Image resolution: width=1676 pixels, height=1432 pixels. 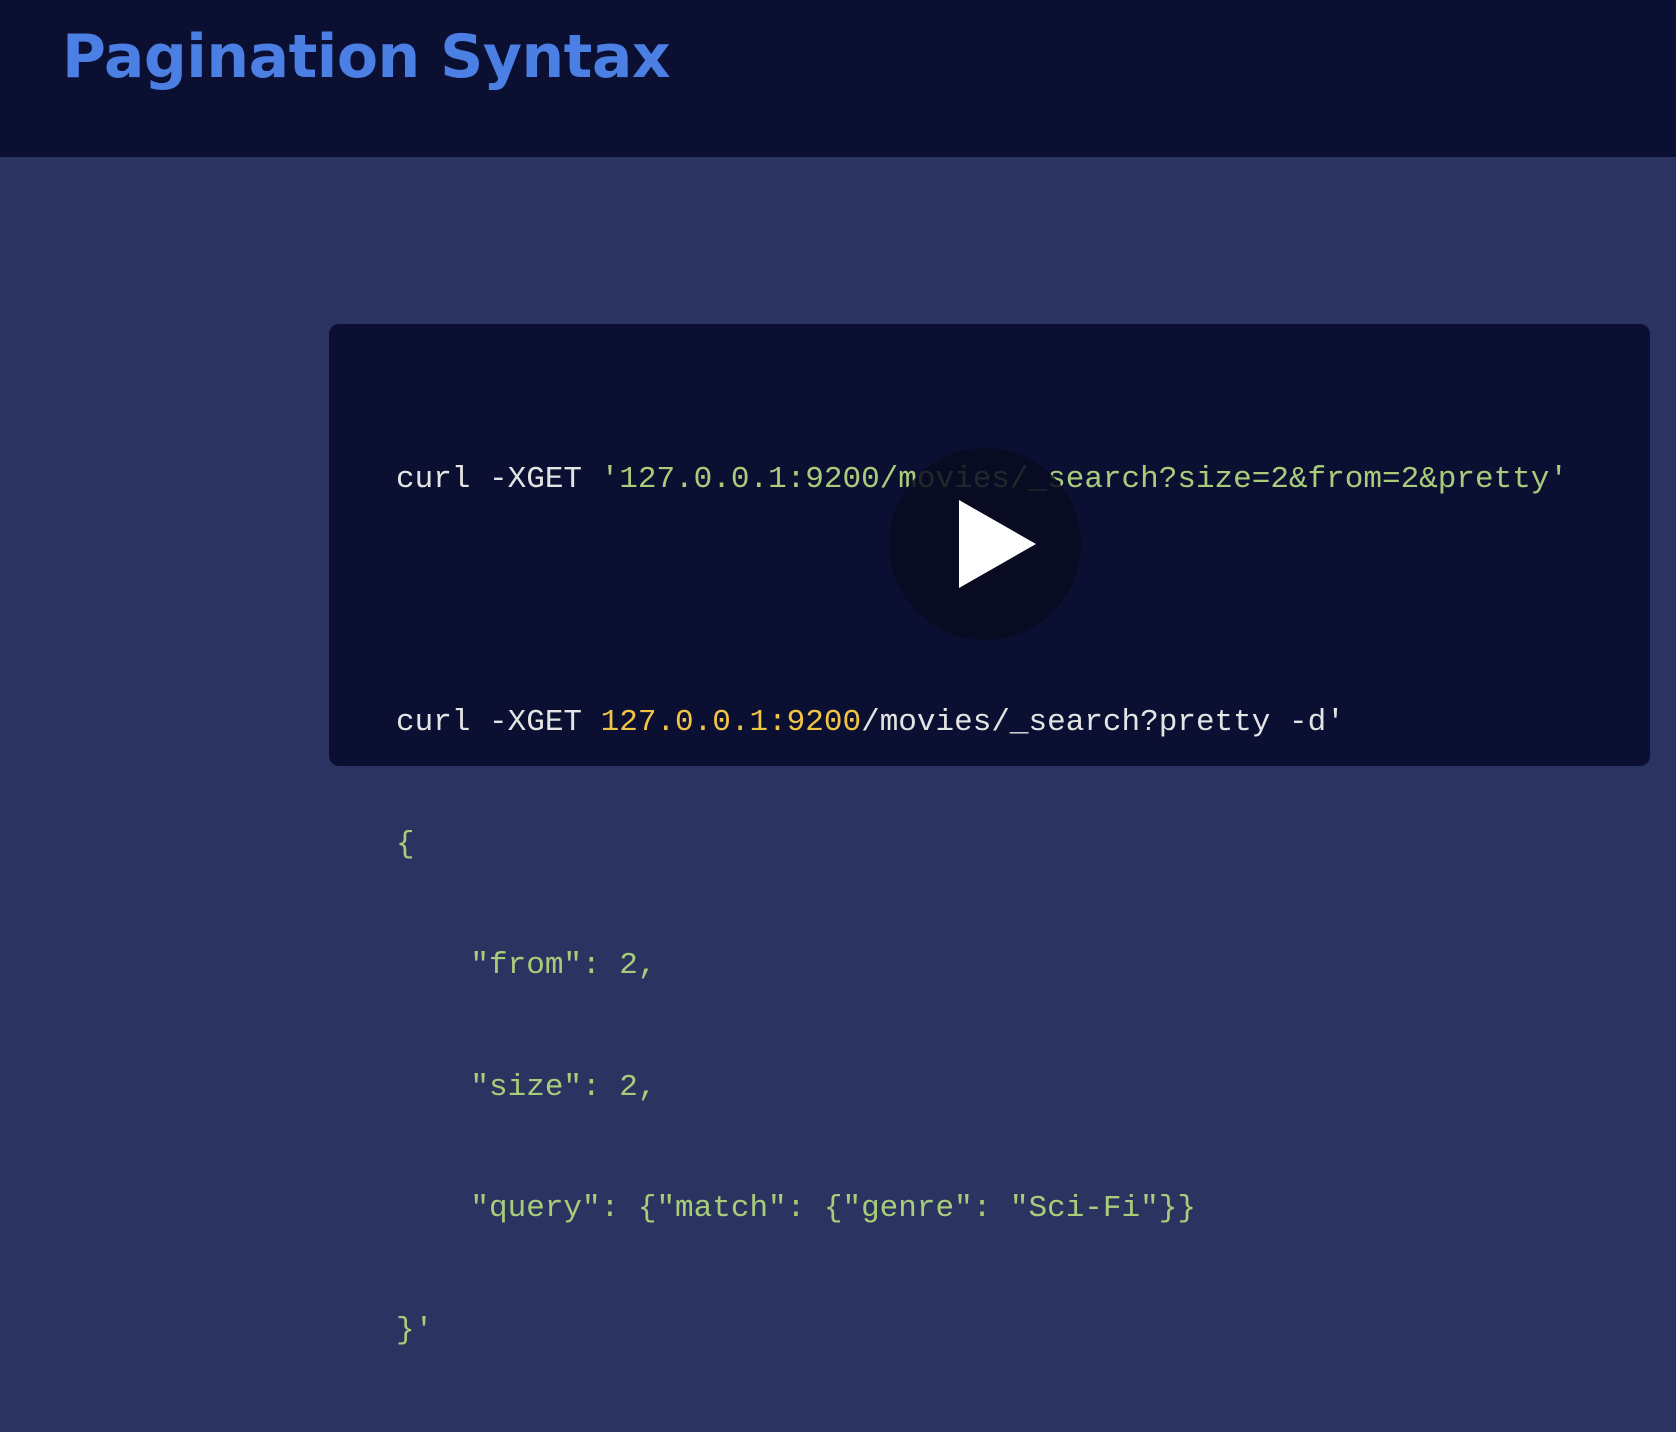 I want to click on code-line-4: {, so click(x=405, y=844).